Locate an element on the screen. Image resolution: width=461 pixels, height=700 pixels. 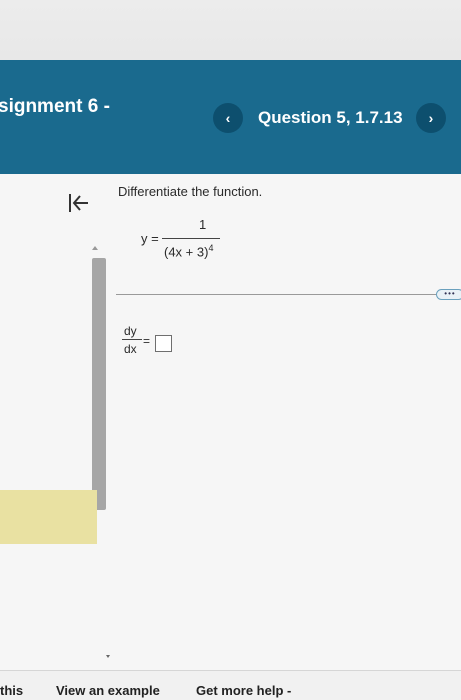
question-prompt: Differentiate the function. is located at coordinates (190, 191).